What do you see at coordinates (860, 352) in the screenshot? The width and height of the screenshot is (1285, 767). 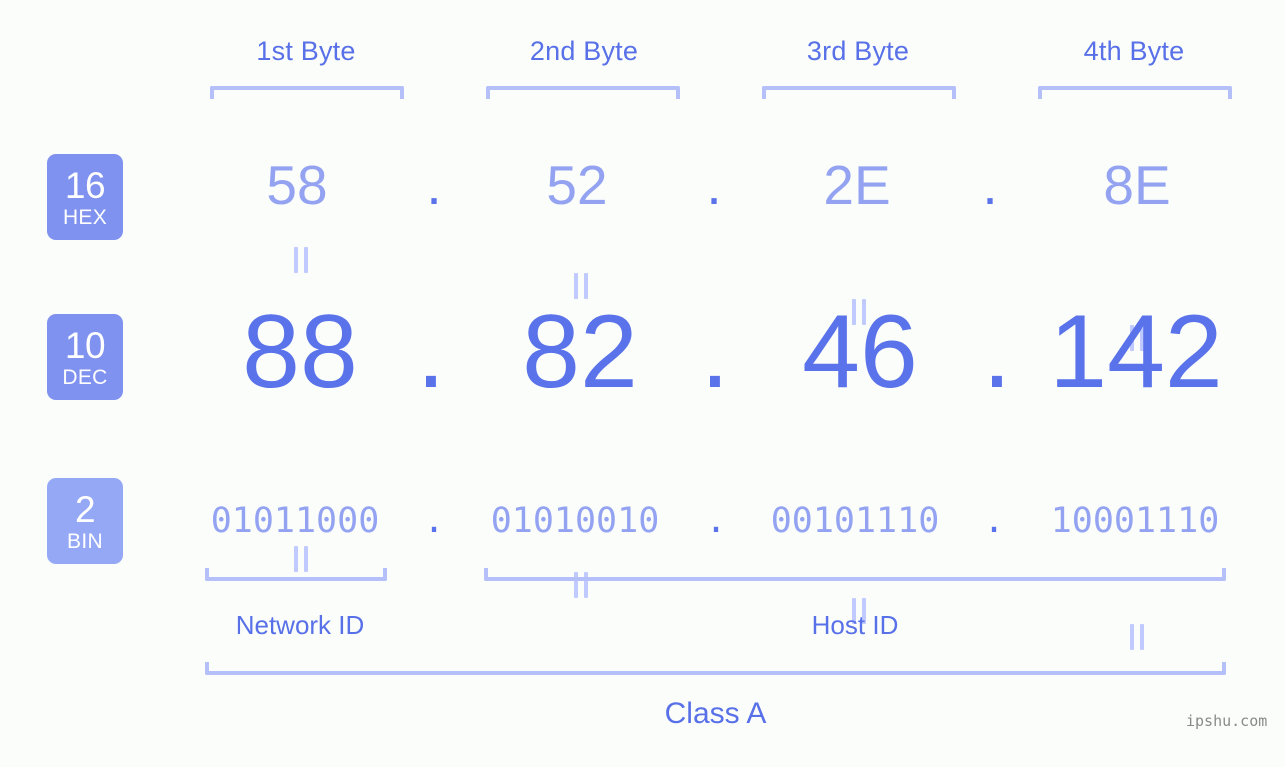 I see `dec-octet-3: 46` at bounding box center [860, 352].